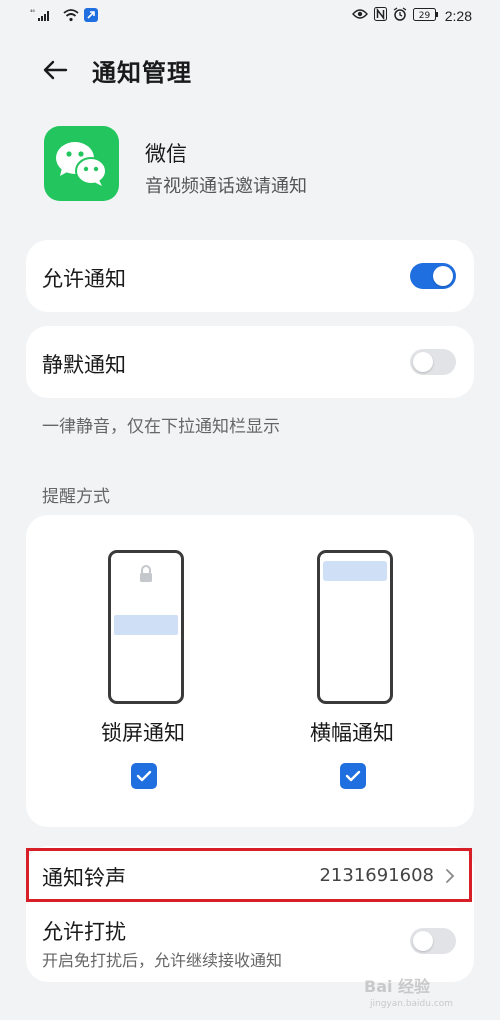  Describe the element at coordinates (161, 427) in the screenshot. I see `silent-hint: 一律静音，仅在下拉通知栏显示` at that location.